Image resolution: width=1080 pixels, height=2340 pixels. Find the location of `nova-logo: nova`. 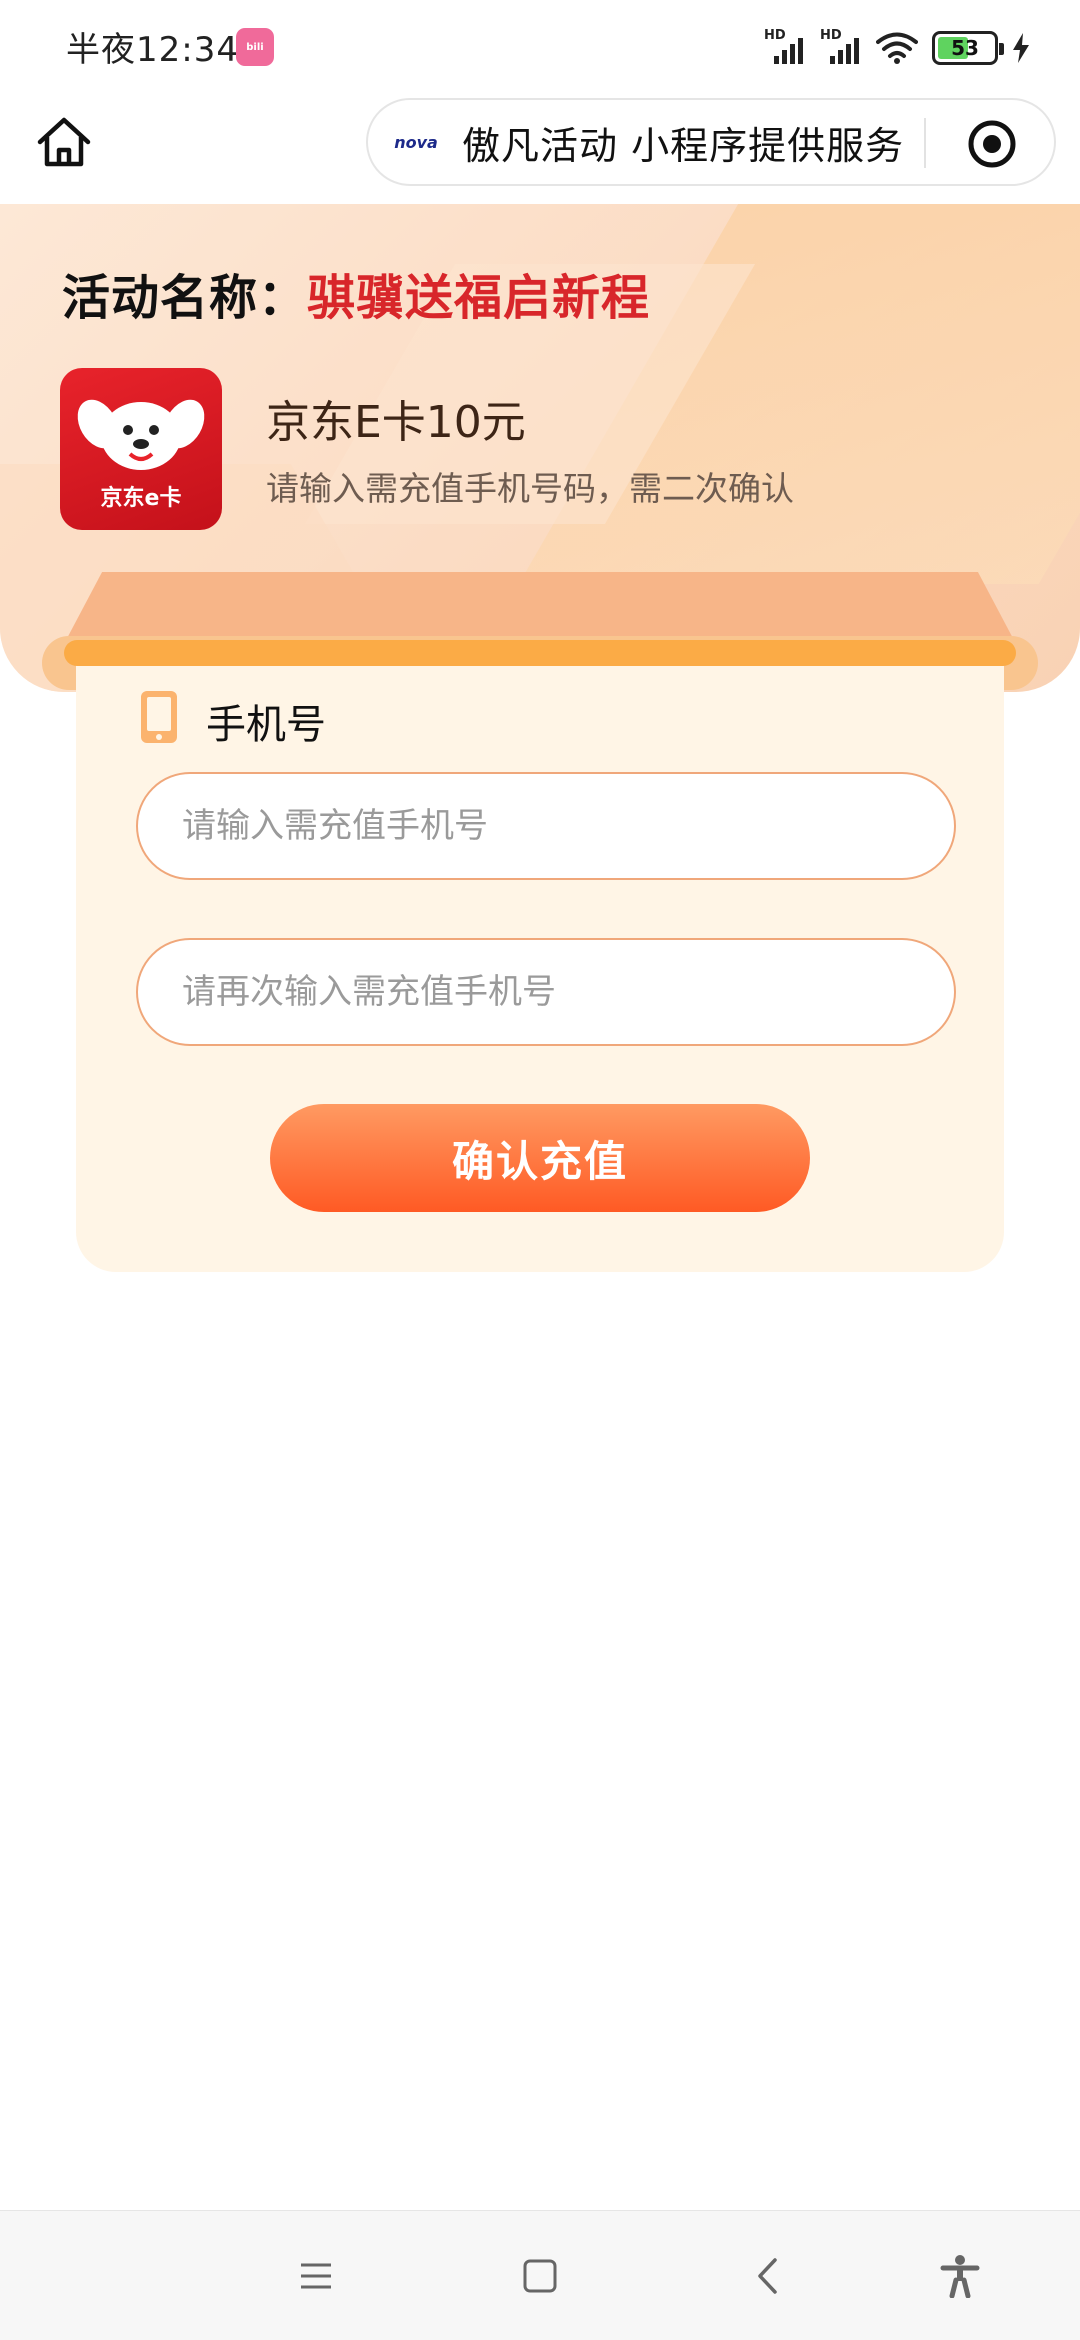

nova-logo: nova is located at coordinates (416, 142).